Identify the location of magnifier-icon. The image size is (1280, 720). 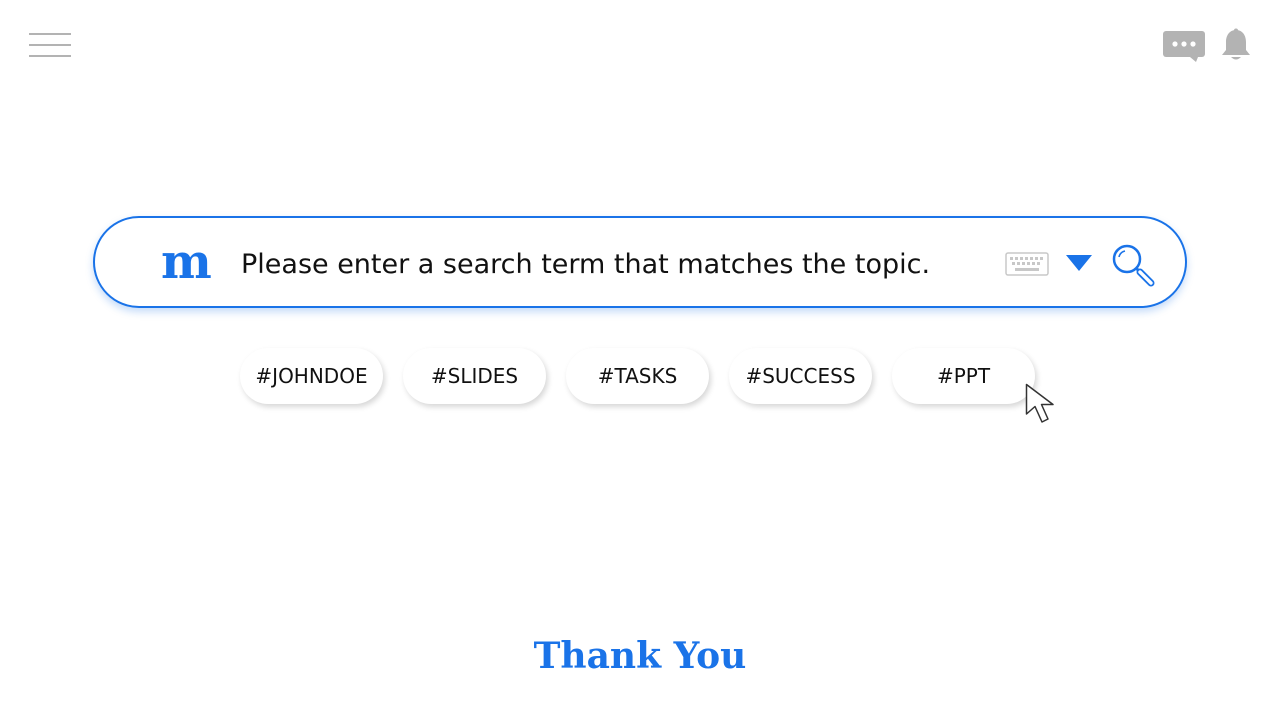
(1133, 265).